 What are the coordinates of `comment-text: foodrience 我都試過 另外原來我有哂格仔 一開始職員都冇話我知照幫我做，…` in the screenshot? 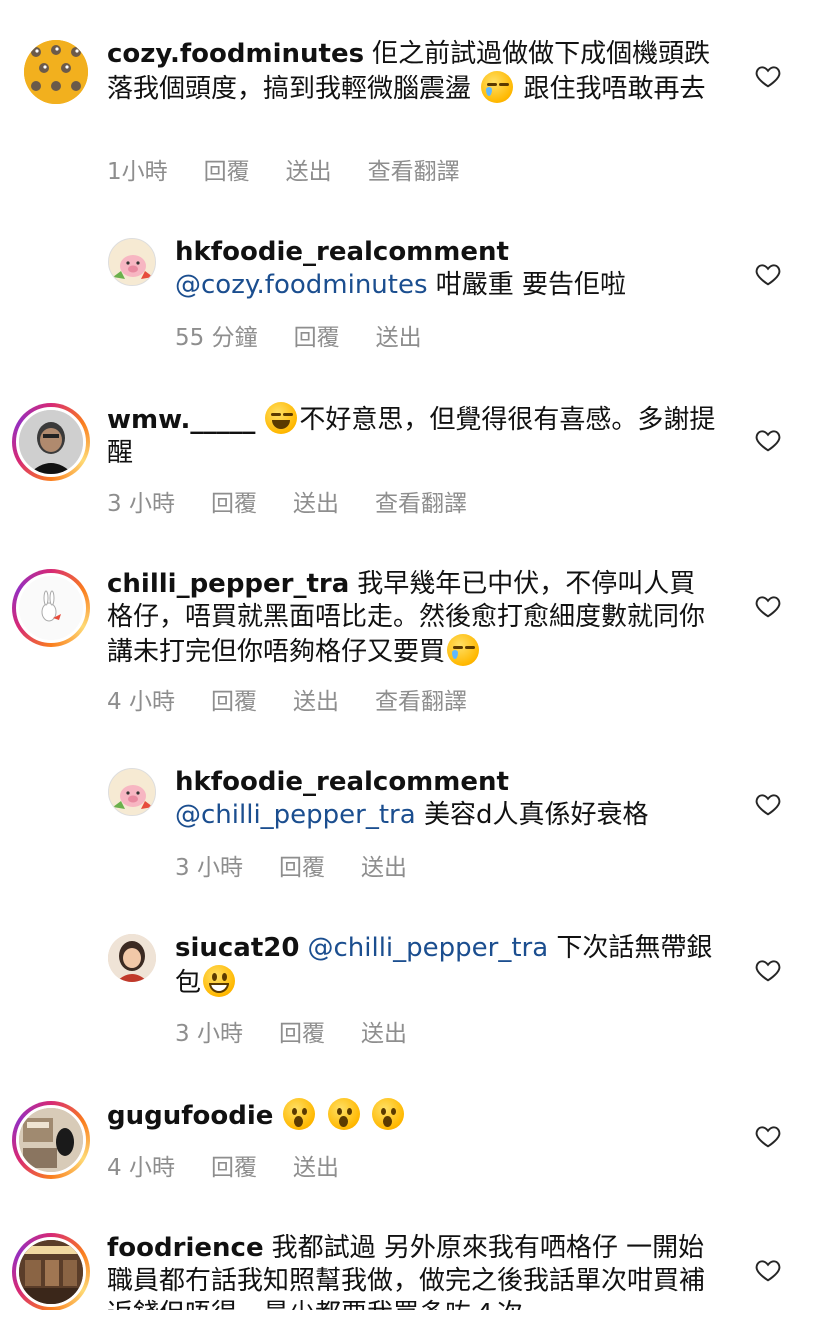 It's located at (412, 1271).